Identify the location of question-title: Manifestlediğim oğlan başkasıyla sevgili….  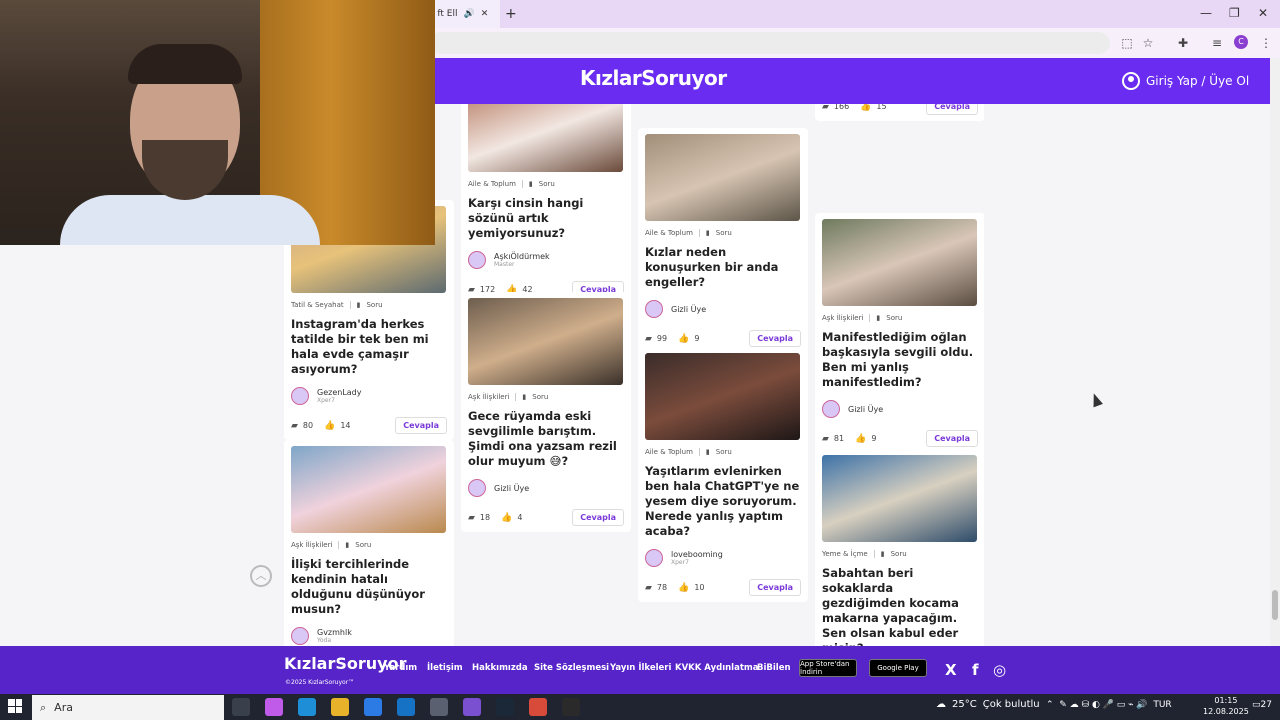
(900, 360).